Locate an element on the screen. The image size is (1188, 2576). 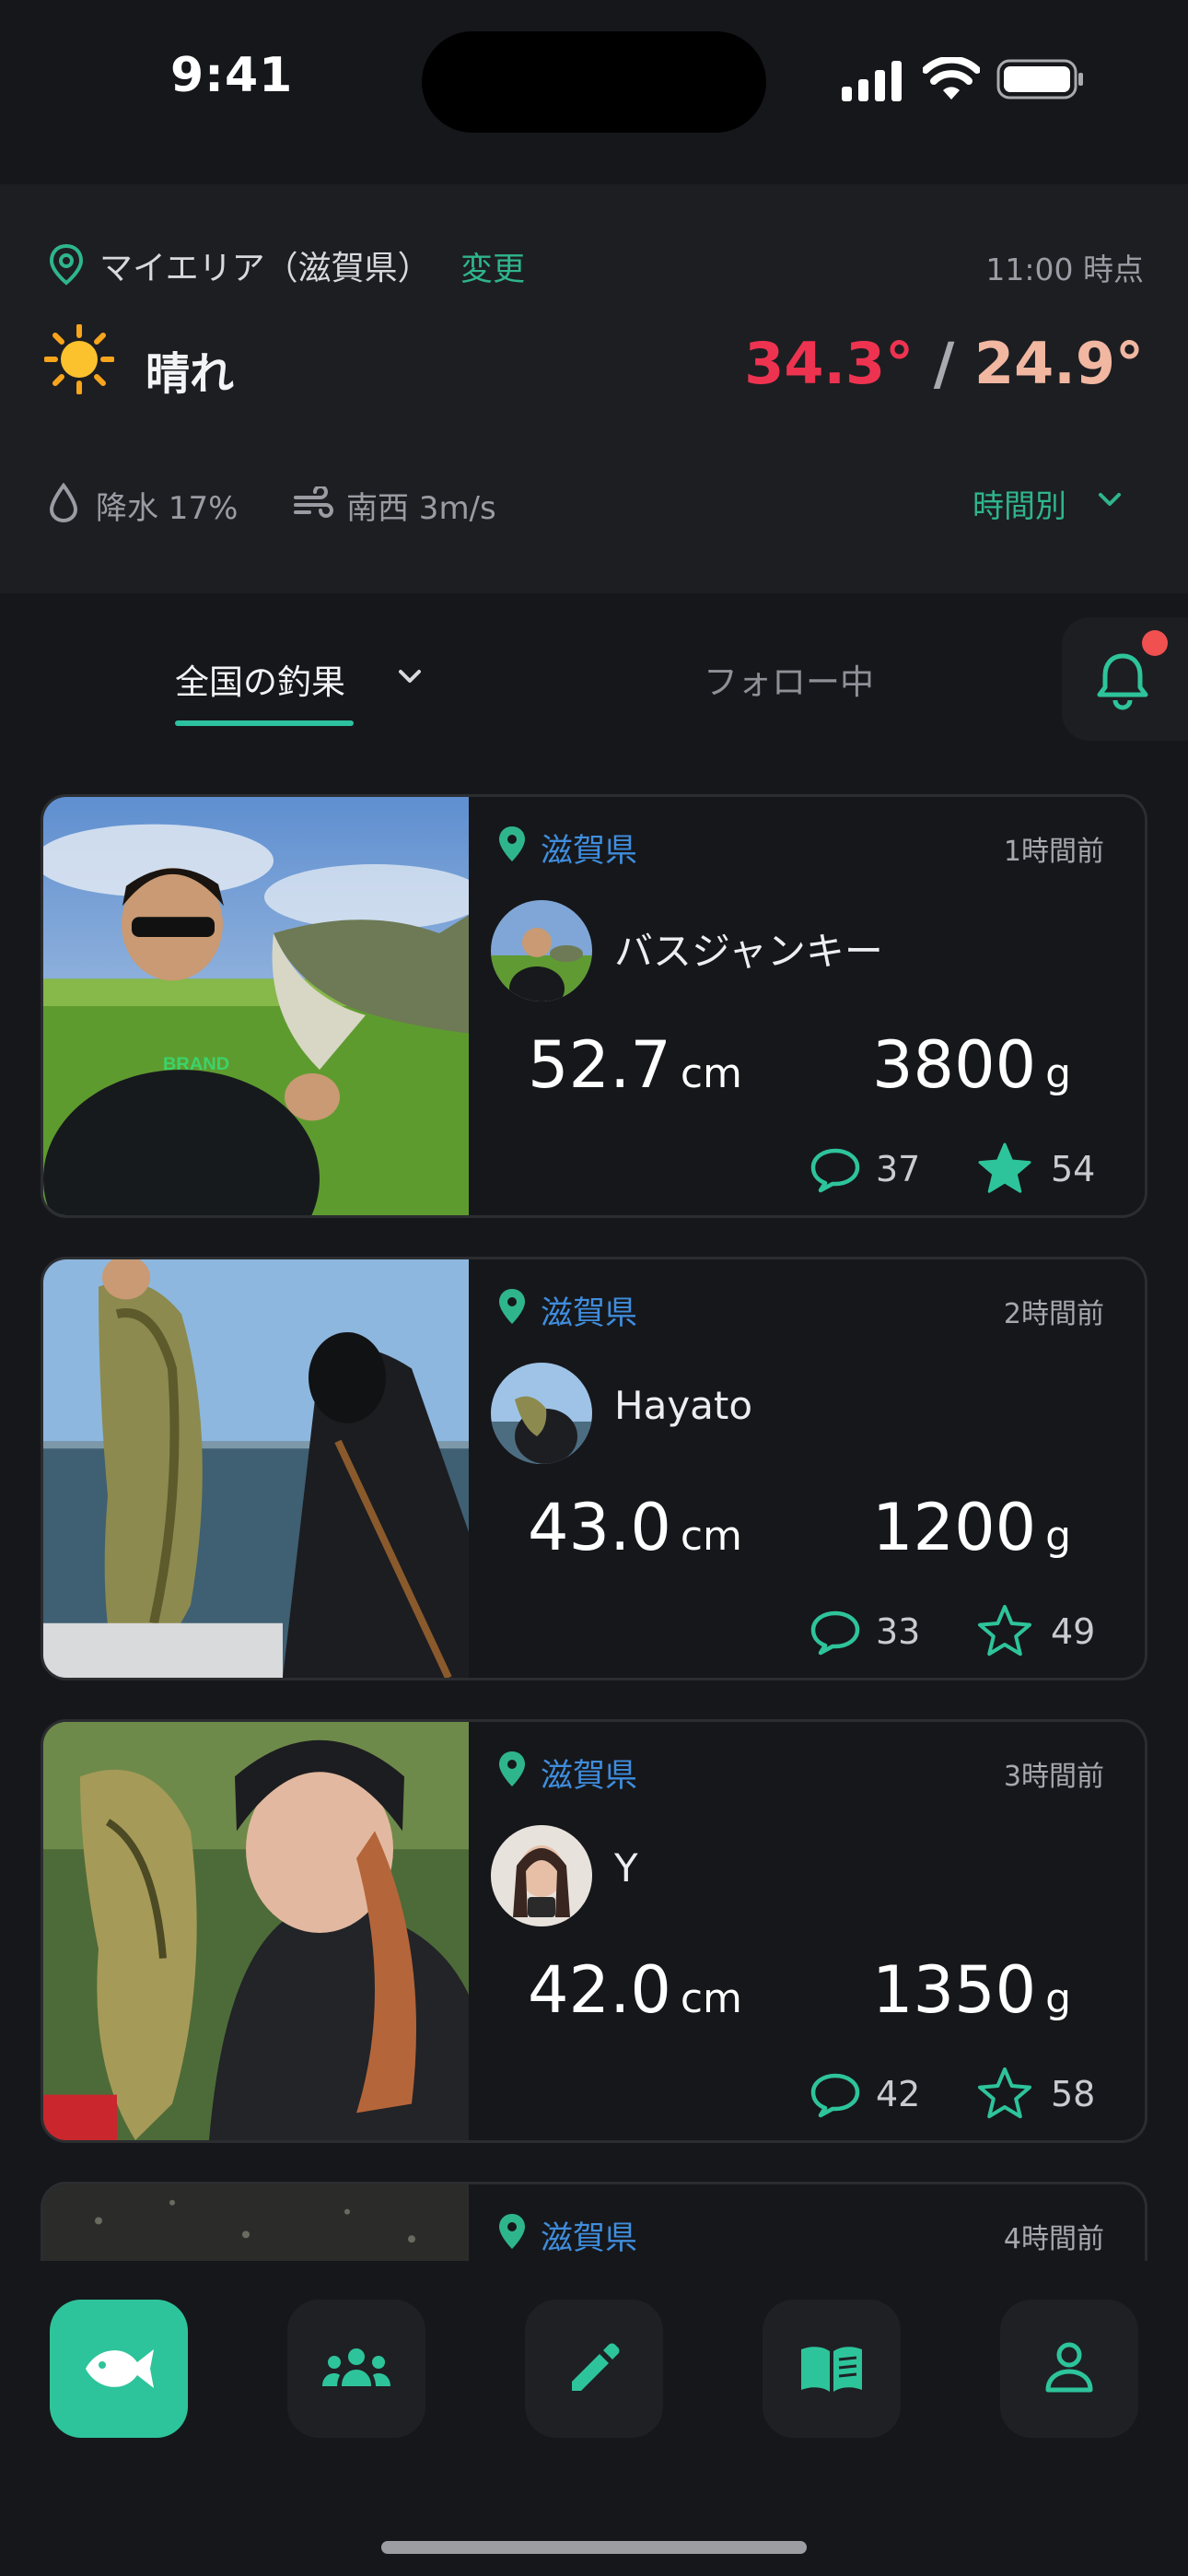
tab-following: フォロー中 is located at coordinates (789, 679).